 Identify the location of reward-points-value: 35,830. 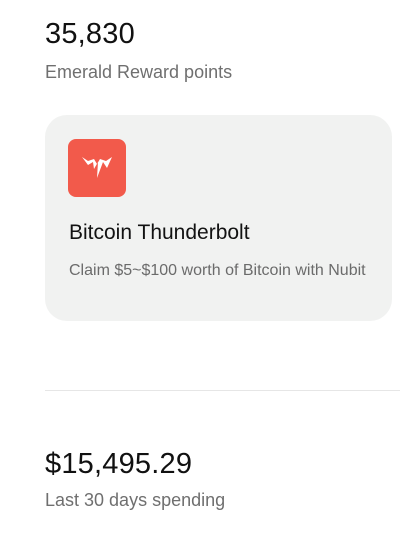
(90, 34).